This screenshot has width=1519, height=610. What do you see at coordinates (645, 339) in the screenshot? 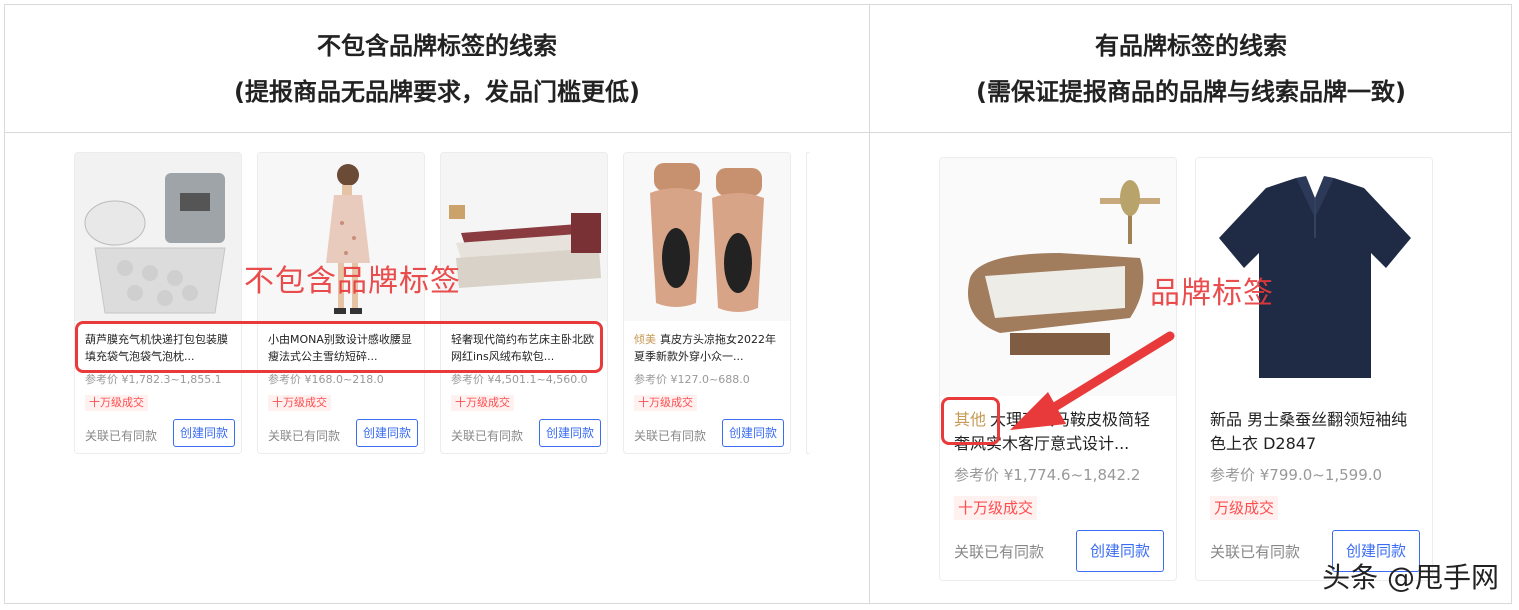
I see `brand-tag: 倾美` at bounding box center [645, 339].